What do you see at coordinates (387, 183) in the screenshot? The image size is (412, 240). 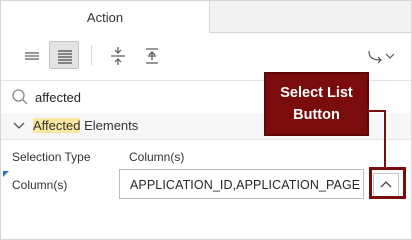 I see `callout-highlight-frame` at bounding box center [387, 183].